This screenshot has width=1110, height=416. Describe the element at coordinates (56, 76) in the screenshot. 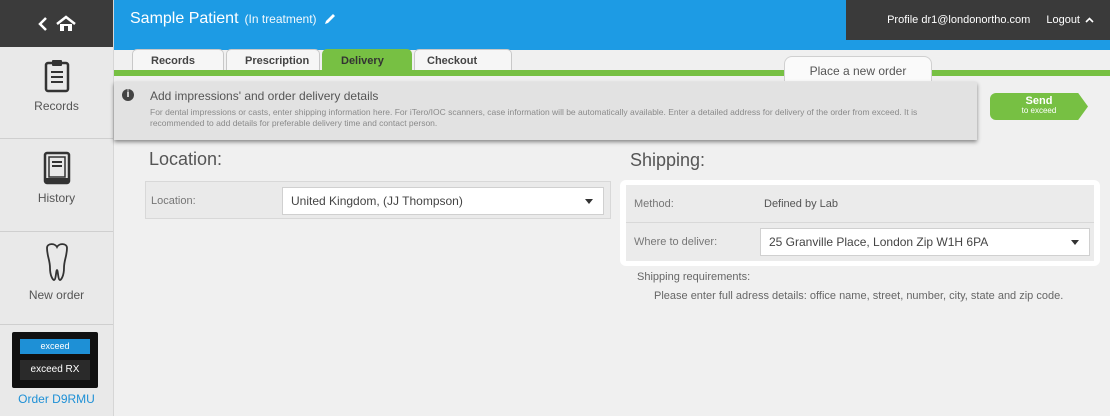

I see `clipboard-icon` at that location.